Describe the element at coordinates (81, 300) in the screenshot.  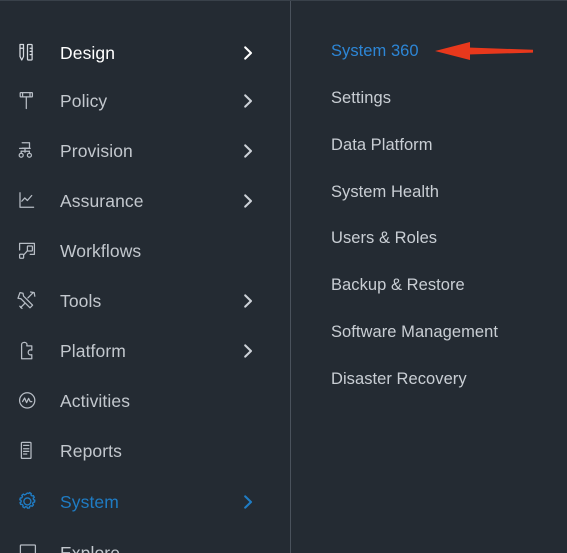
I see `sidebar-item-label: Tools` at that location.